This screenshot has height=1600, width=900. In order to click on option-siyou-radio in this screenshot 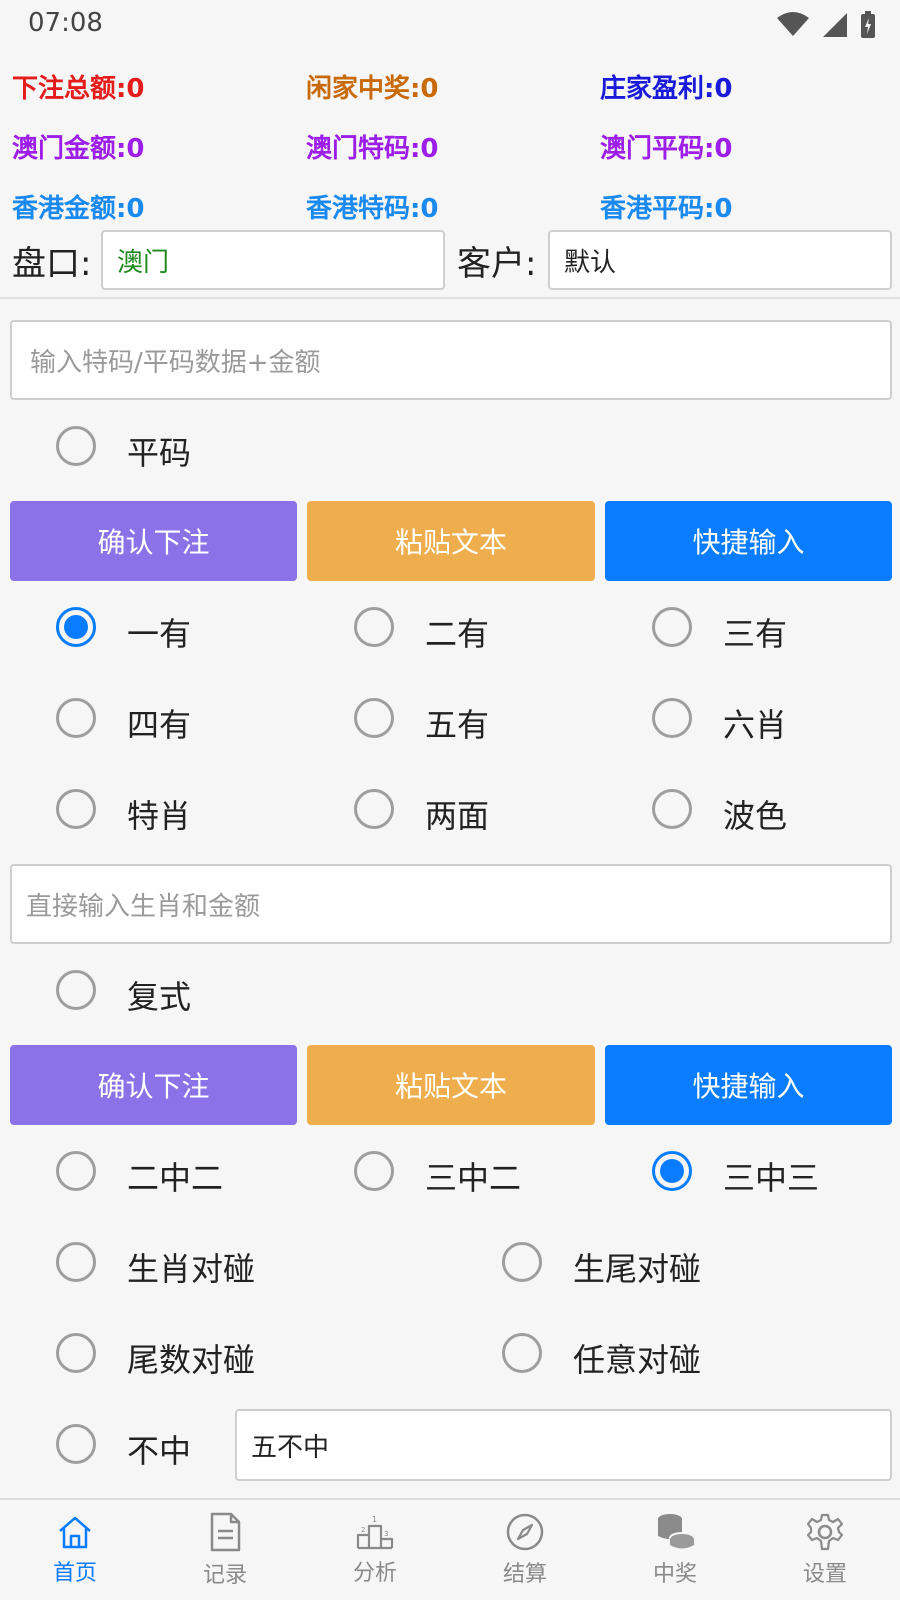, I will do `click(76, 718)`.